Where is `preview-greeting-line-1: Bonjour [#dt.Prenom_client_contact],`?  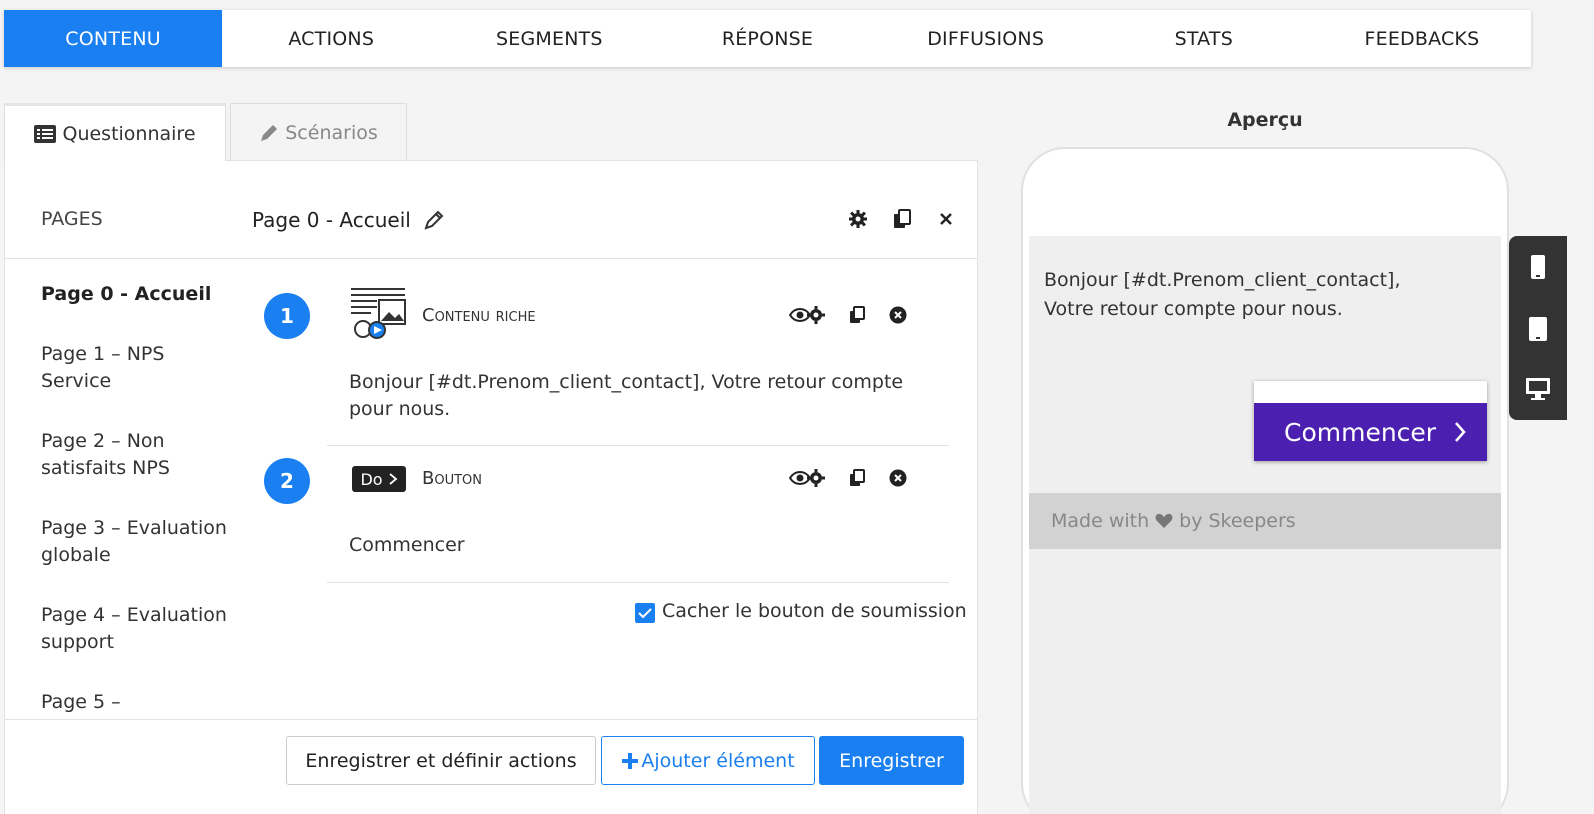 preview-greeting-line-1: Bonjour [#dt.Prenom_client_contact], is located at coordinates (1222, 280).